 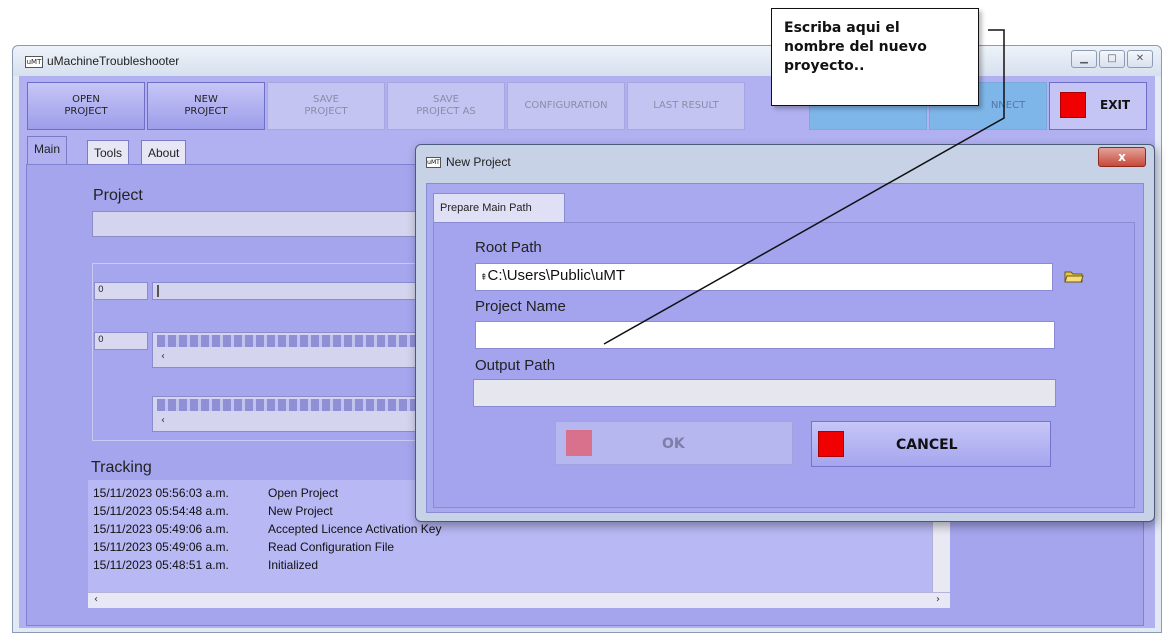 I want to click on title-bar: uMT uMachineTroubleshooter ▁ □ ✕, so click(x=587, y=61).